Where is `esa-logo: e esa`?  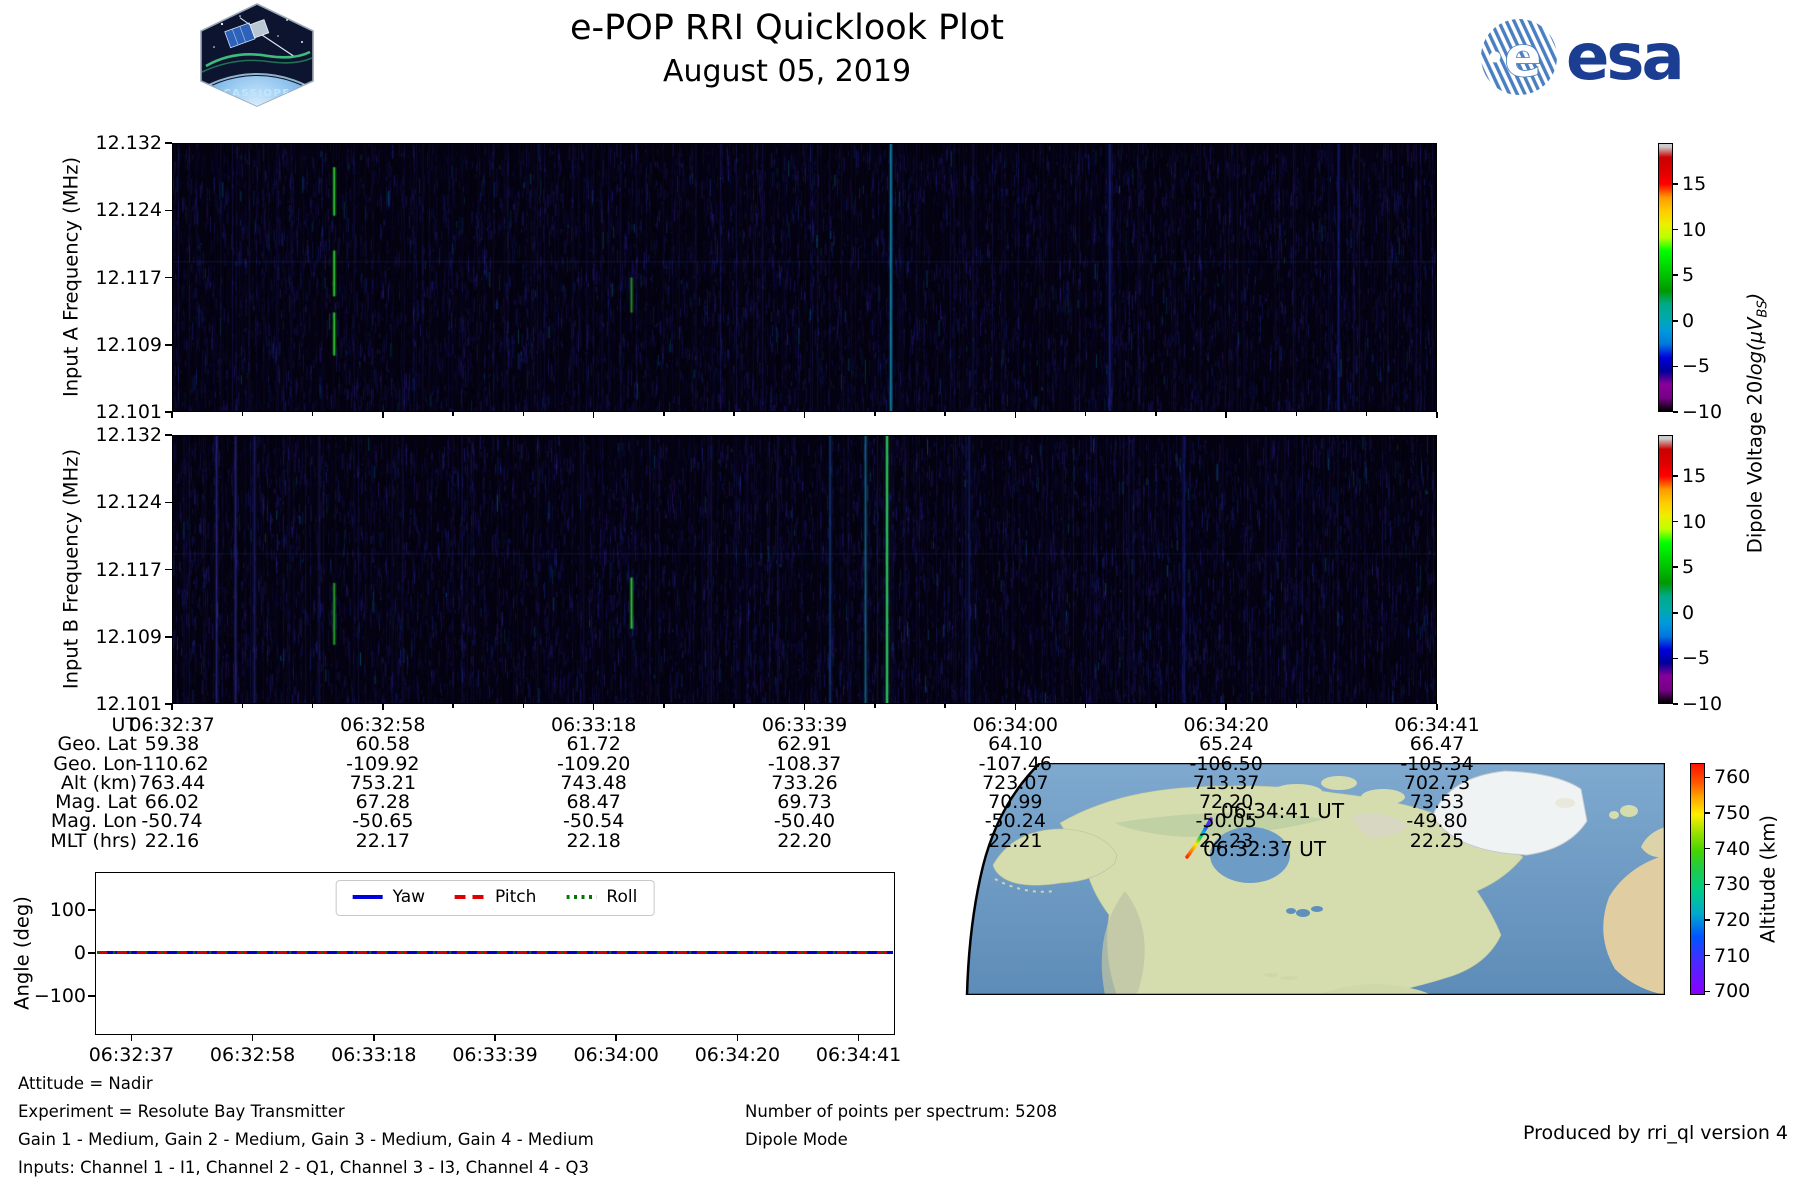
esa-logo: e esa is located at coordinates (1583, 58).